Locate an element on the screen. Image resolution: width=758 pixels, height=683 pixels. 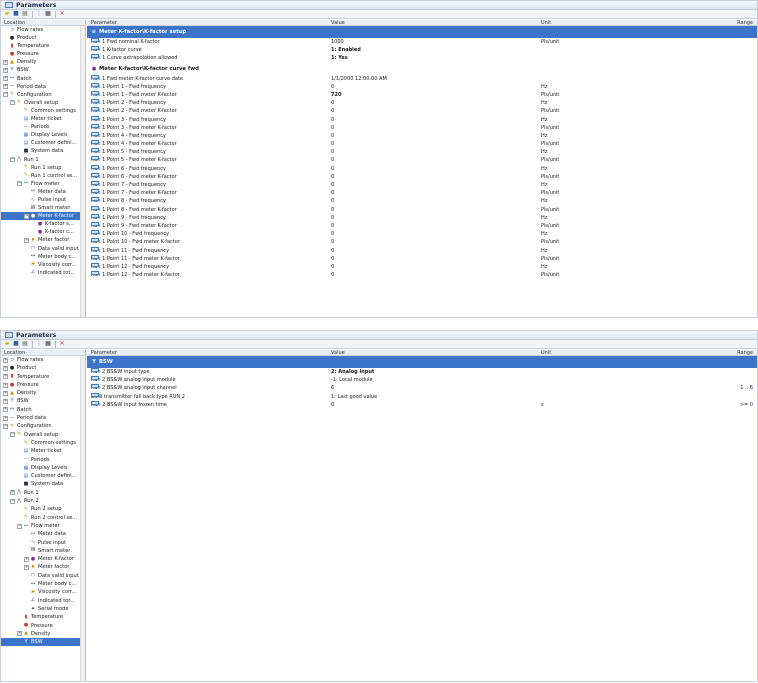
save-icon: ■ is located at coordinates (16, 344).